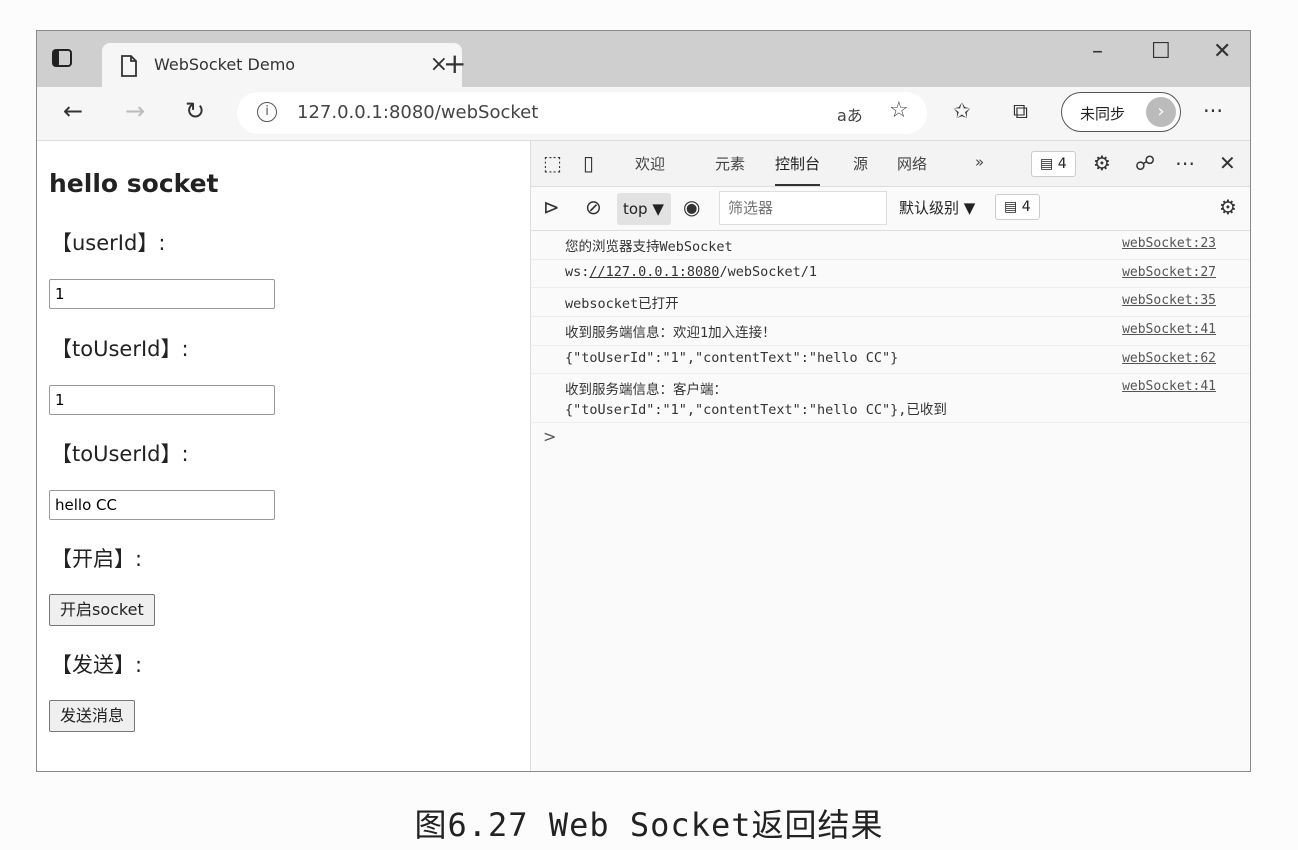 The height and width of the screenshot is (850, 1298). Describe the element at coordinates (267, 112) in the screenshot. I see `site-info-icon: i` at that location.